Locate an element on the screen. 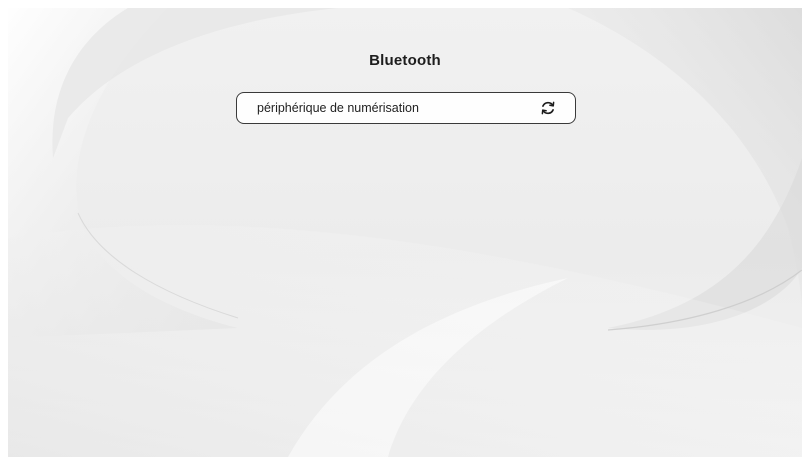 Image resolution: width=810 pixels, height=465 pixels. scan-devices-label: périphérique de numérisation is located at coordinates (338, 108).